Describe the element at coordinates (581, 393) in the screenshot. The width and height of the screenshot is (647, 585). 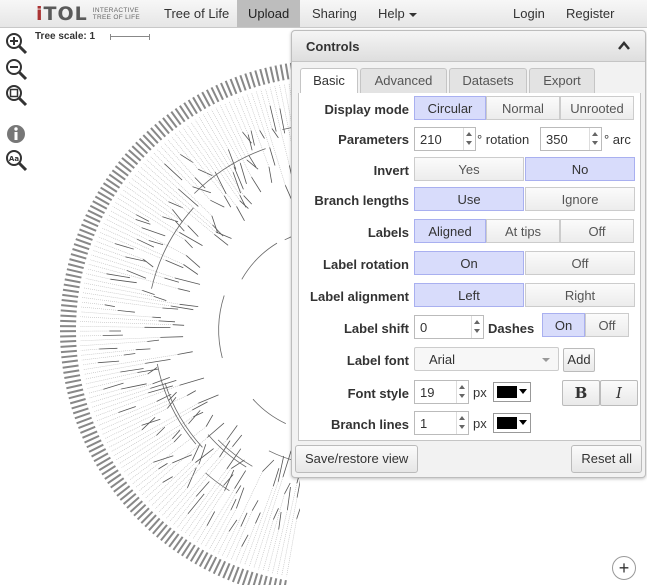
I see `bold-button: B` at that location.